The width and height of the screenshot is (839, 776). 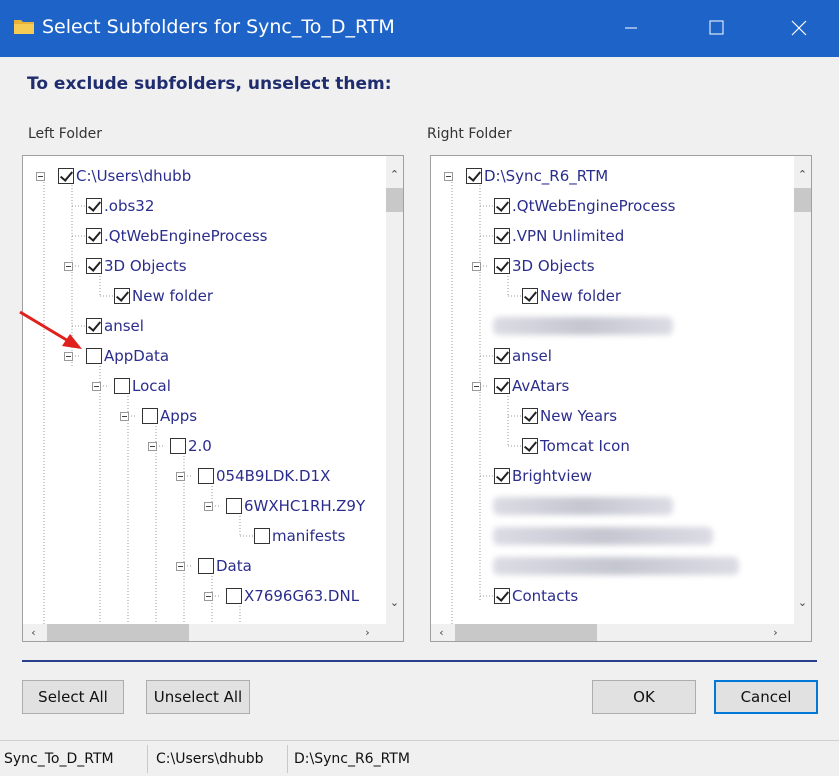 What do you see at coordinates (50, 329) in the screenshot?
I see `red-arrow-icon` at bounding box center [50, 329].